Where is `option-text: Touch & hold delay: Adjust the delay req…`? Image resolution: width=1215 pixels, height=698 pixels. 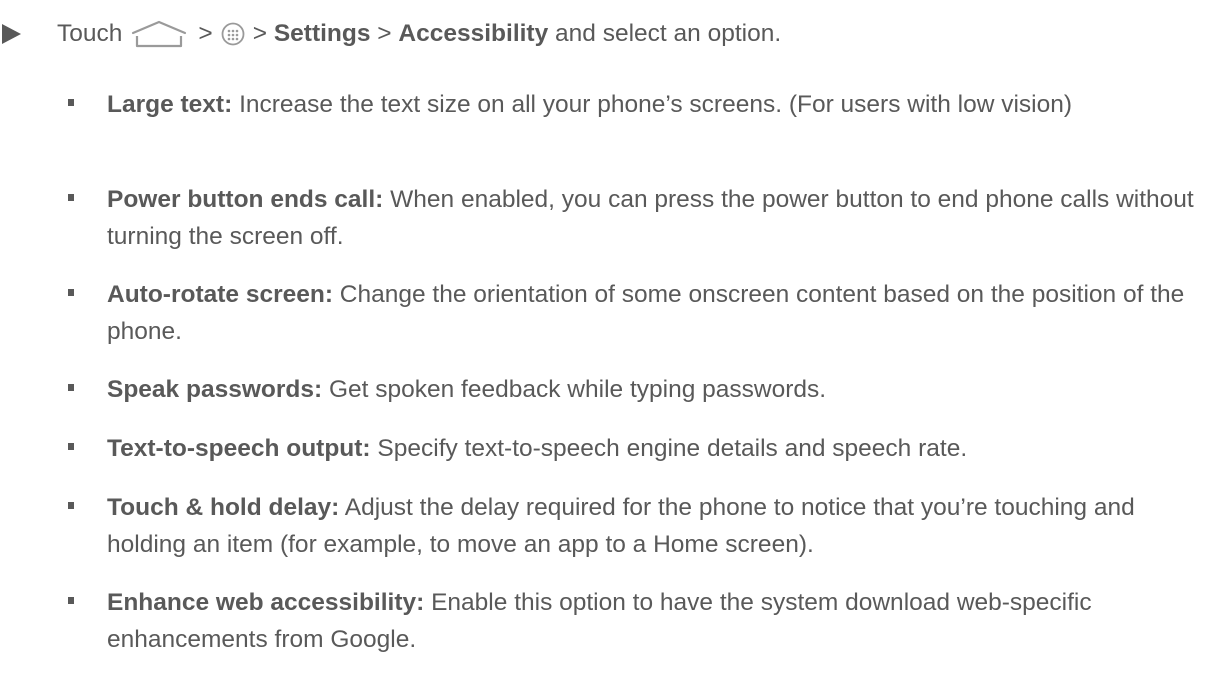 option-text: Touch & hold delay: Adjust the delay req… is located at coordinates (654, 526).